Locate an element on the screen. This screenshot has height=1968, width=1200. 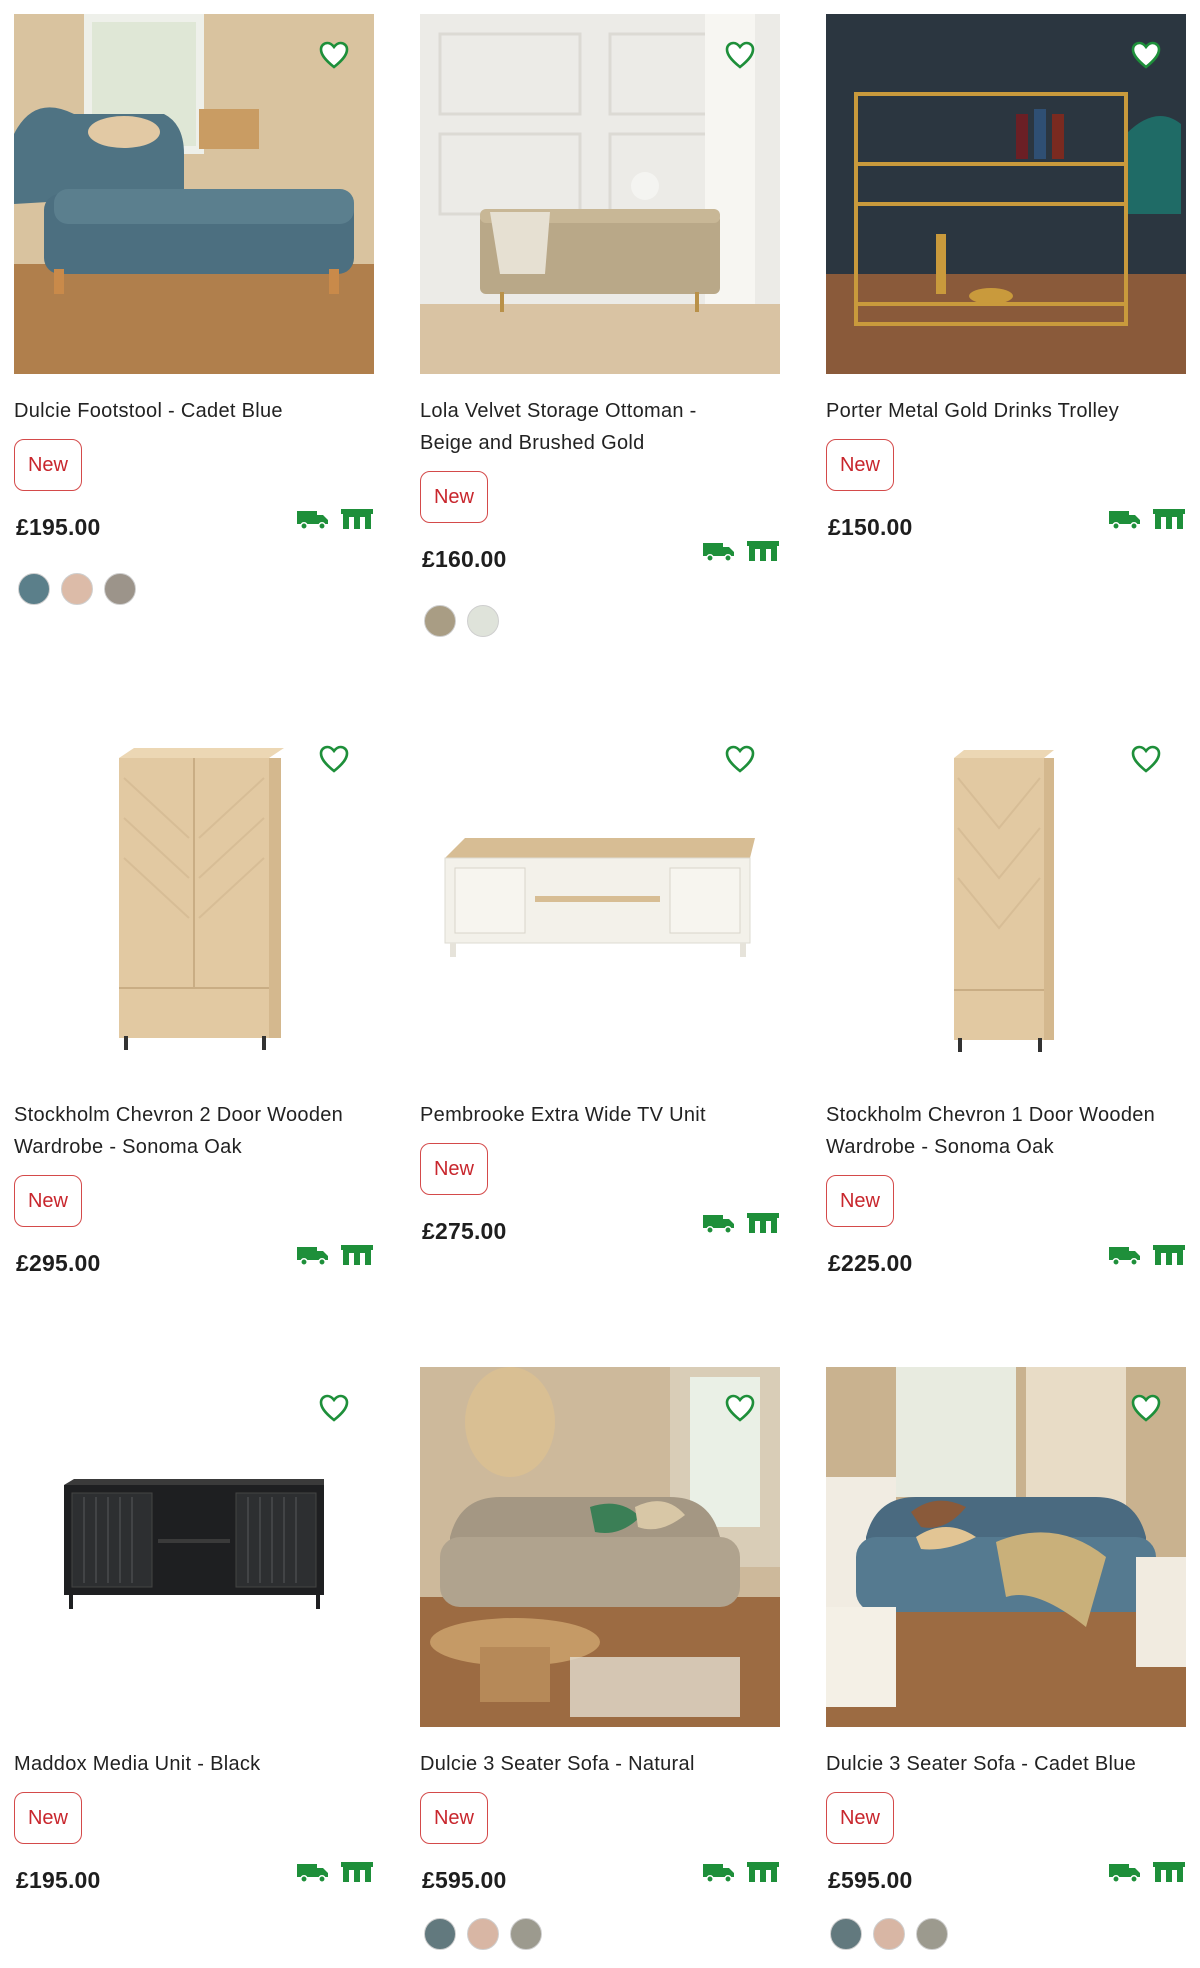
product-title: Pembrooke Extra Wide TV Unit is located at coordinates (610, 1115).